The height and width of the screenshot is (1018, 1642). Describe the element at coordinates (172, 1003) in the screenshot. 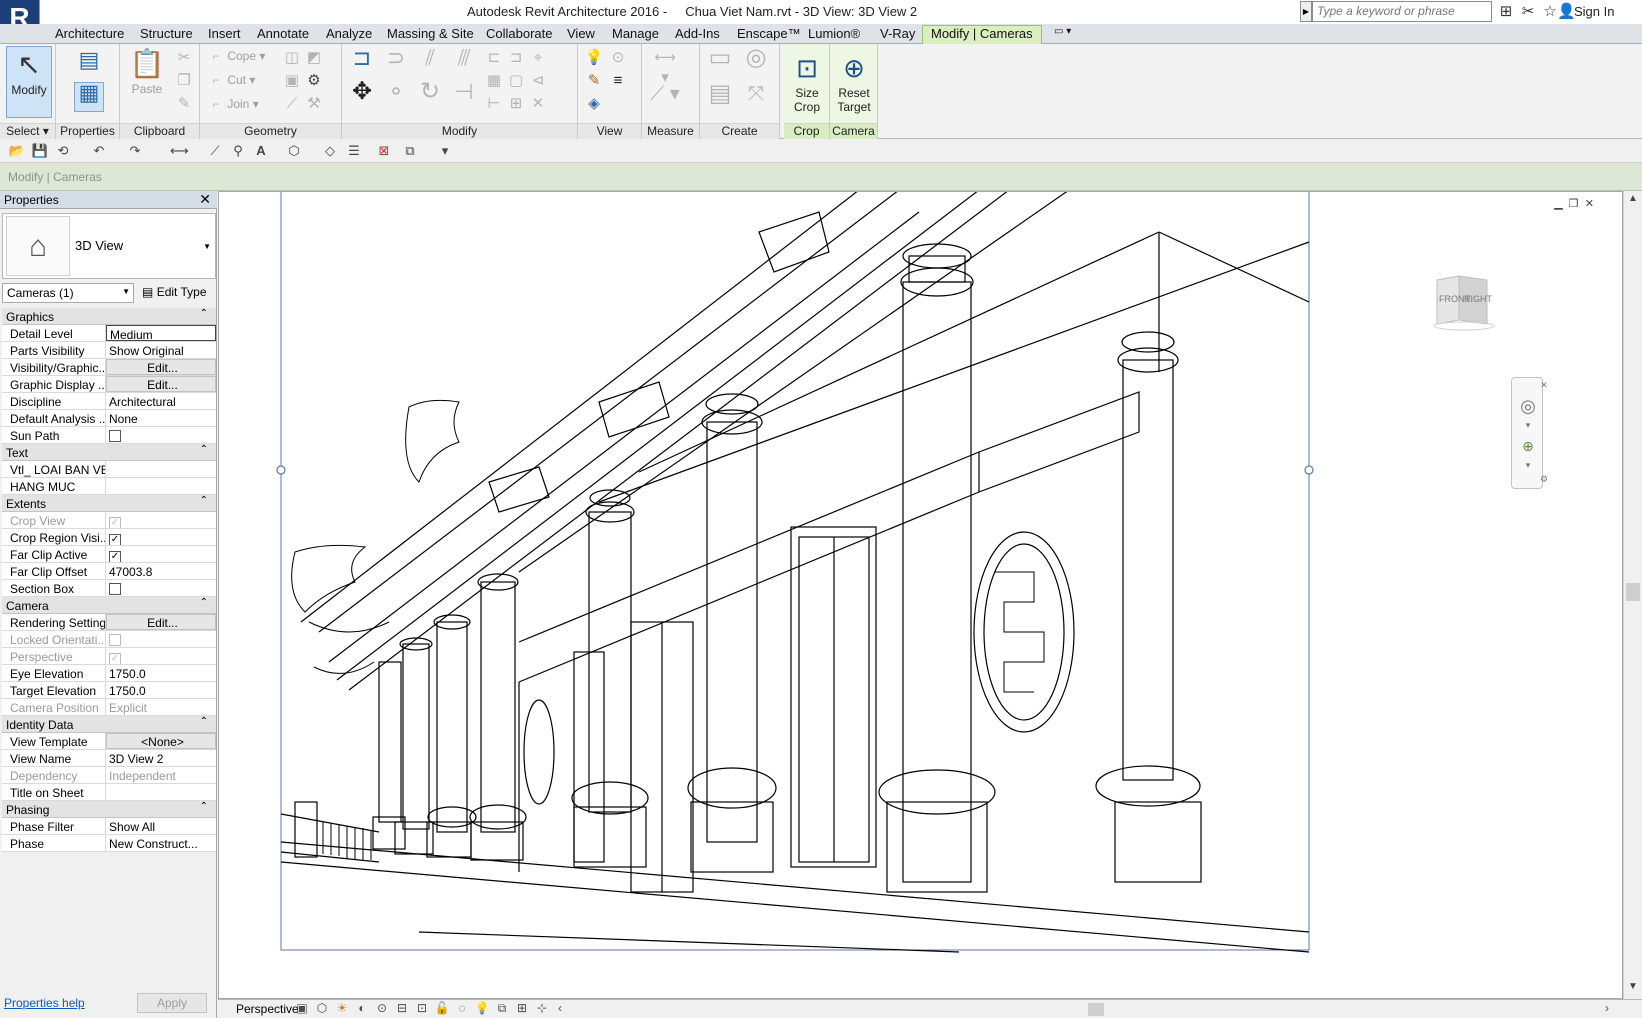

I see `apply-button: Apply` at that location.